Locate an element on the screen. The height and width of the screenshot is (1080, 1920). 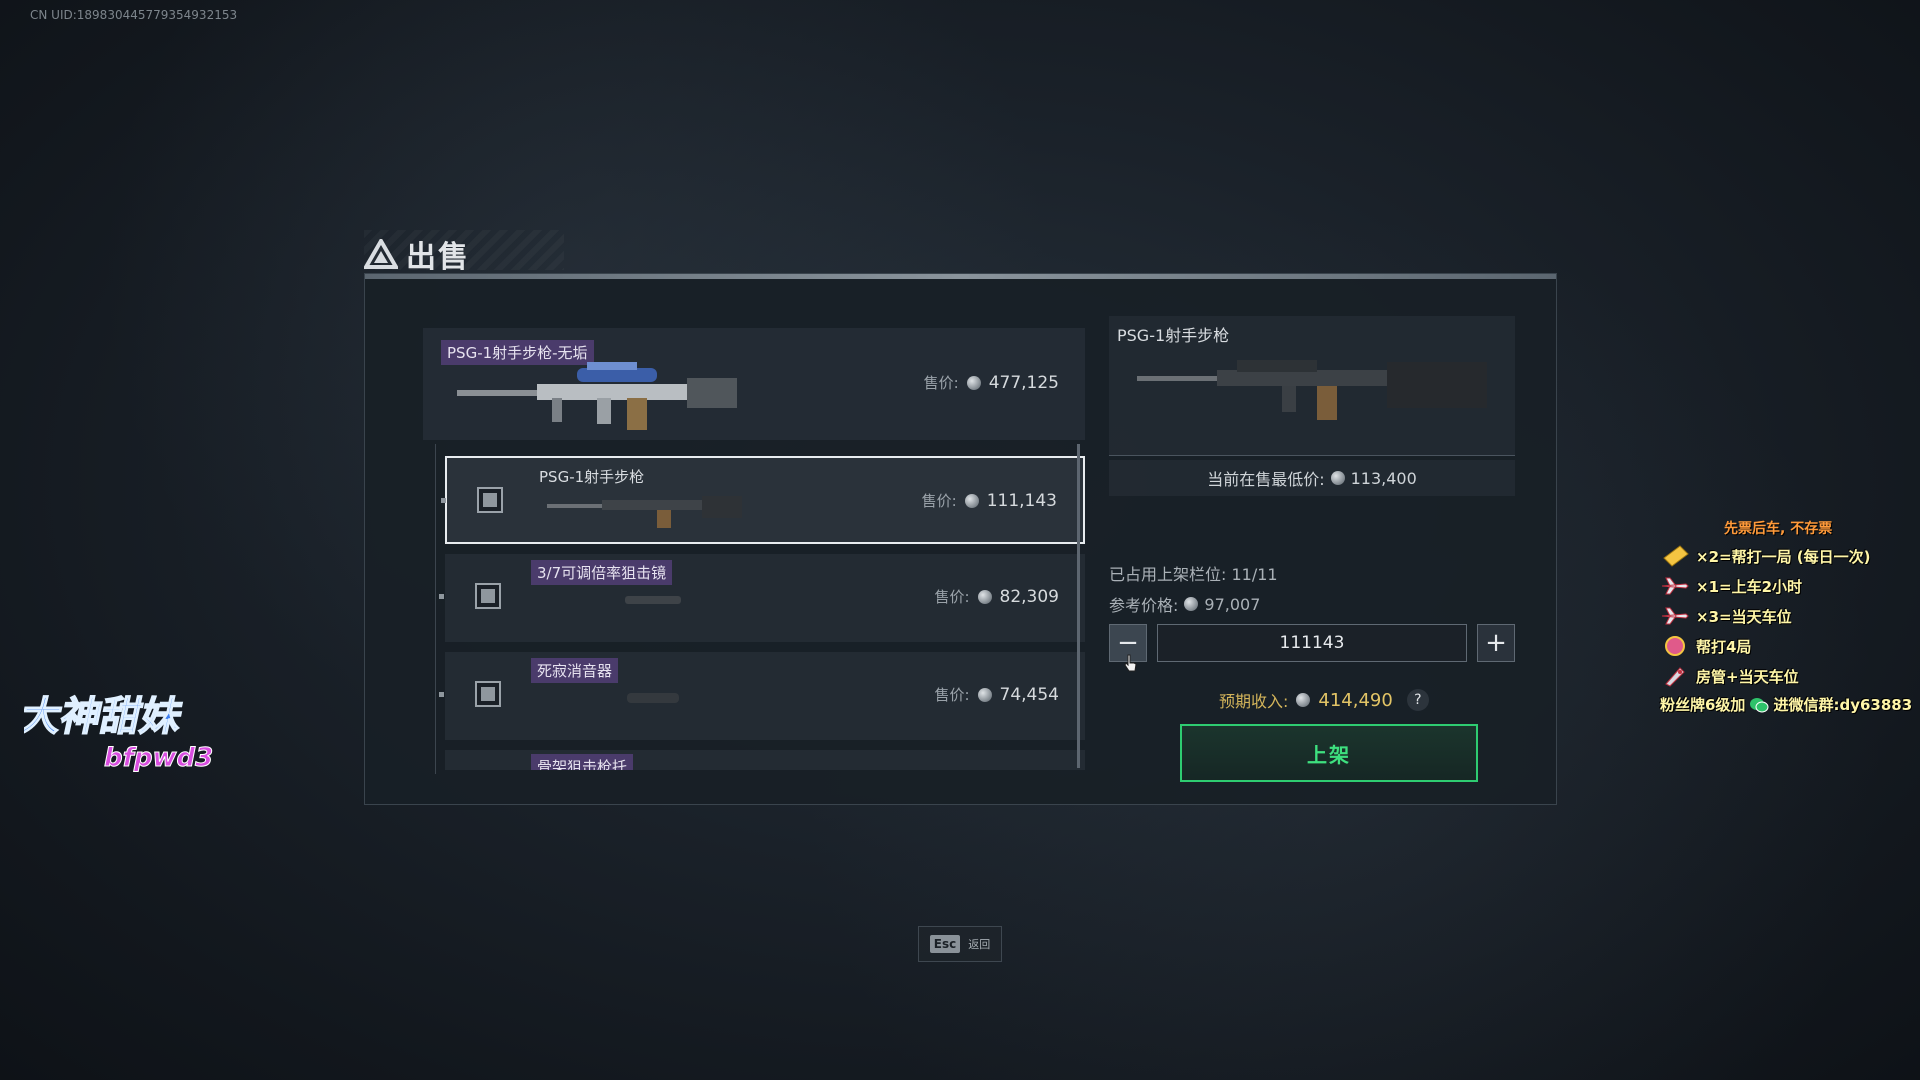
slots-info: 已占用上架栏位: 11/11 is located at coordinates (1193, 573).